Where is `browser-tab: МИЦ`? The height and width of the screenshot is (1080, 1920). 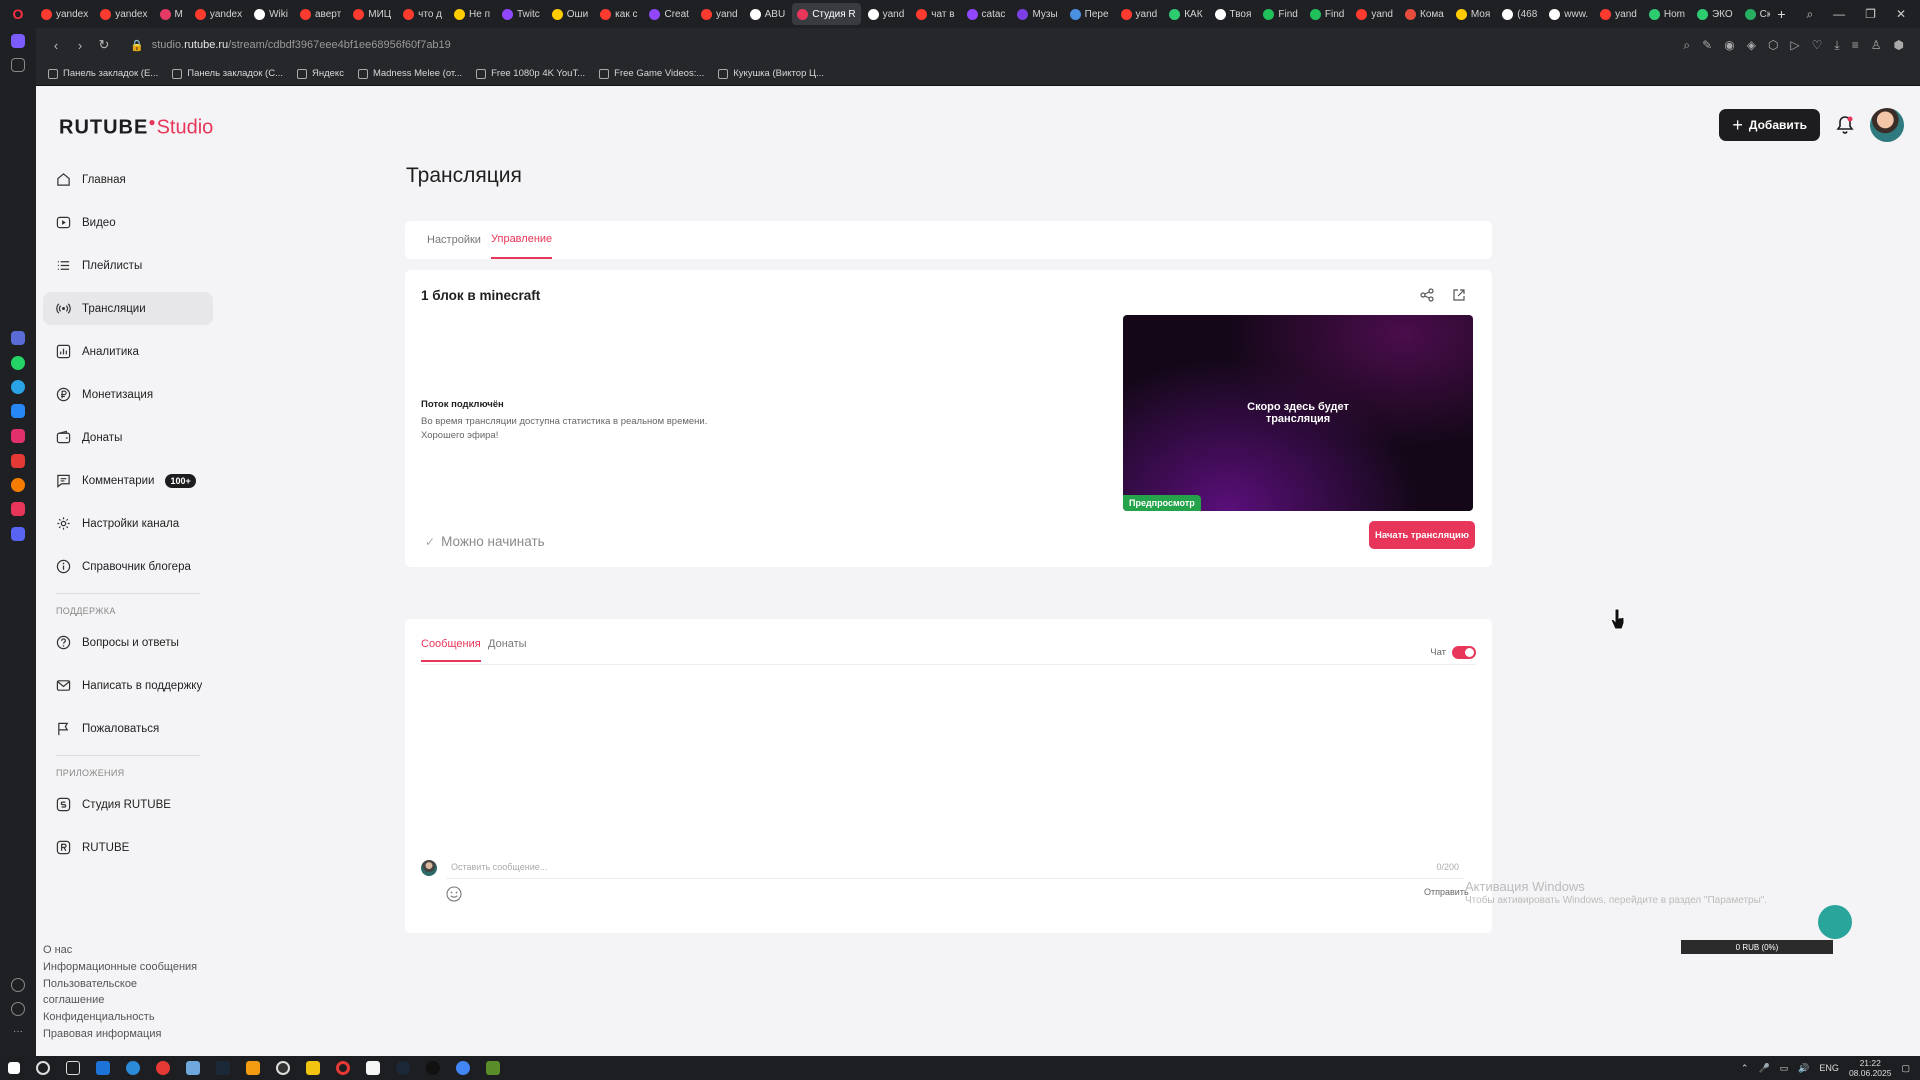 browser-tab: МИЦ is located at coordinates (372, 14).